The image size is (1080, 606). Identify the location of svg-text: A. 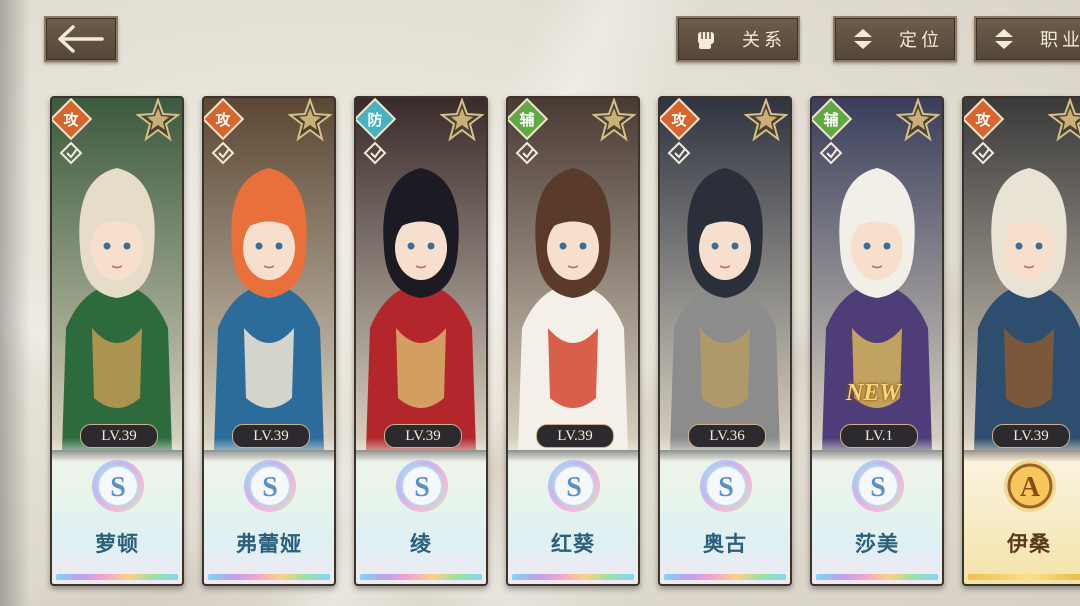
(1030, 487).